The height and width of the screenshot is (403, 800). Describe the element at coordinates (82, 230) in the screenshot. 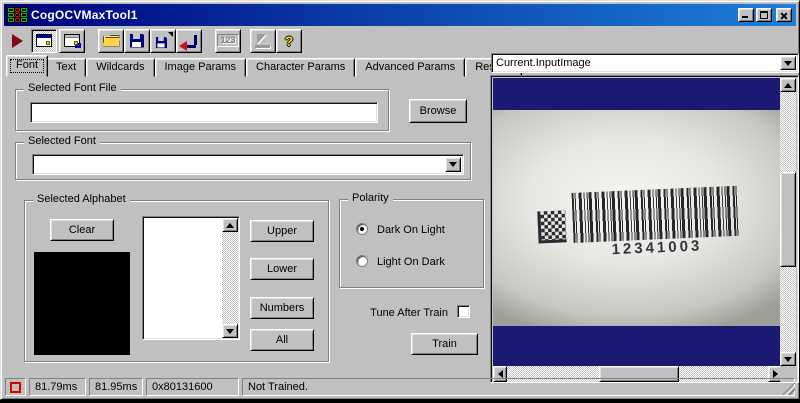

I see `clear-button: Clear` at that location.